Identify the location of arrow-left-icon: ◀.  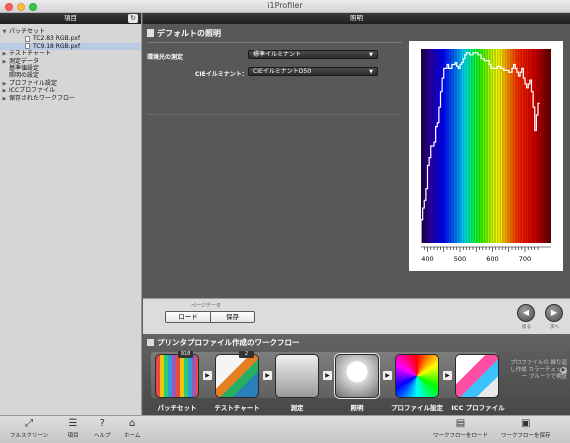
(526, 312).